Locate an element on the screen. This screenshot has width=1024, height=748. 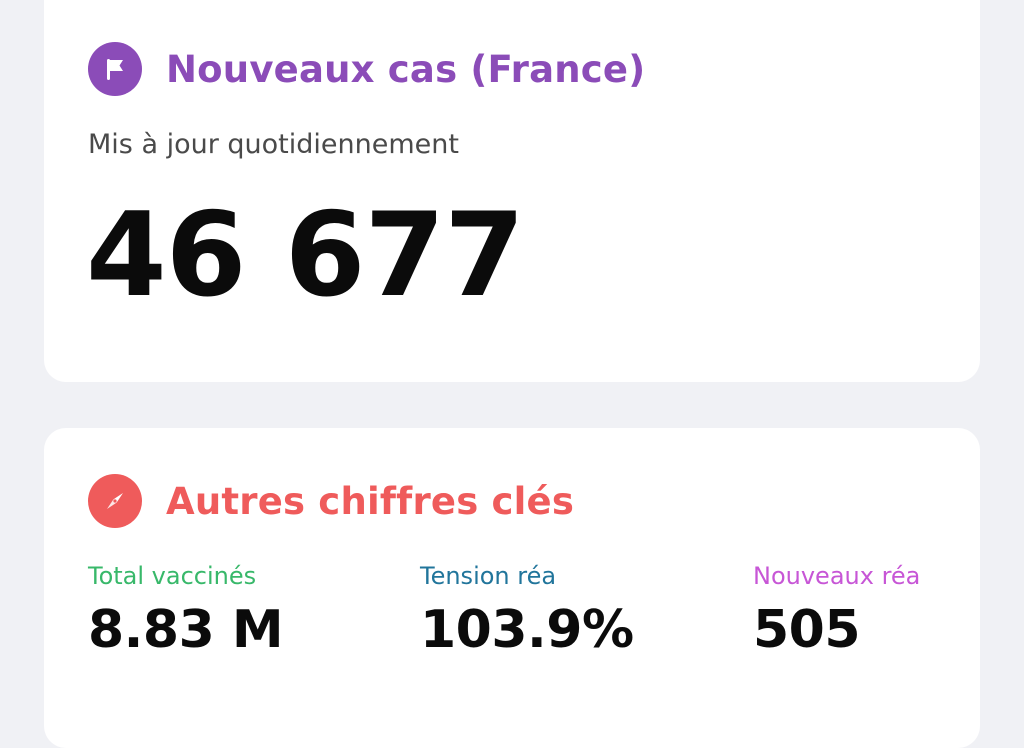
stat-new-icu: Nouveaux réa 505 is located at coordinates (836, 608).